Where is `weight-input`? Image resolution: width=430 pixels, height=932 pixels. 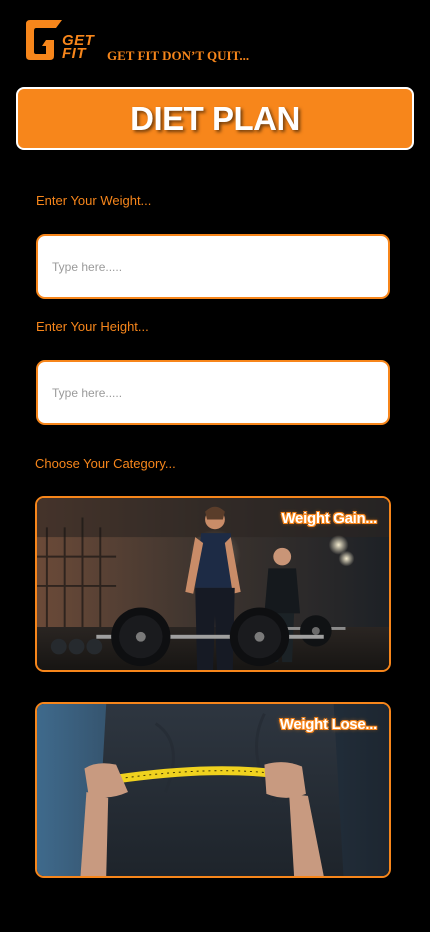
weight-input is located at coordinates (213, 266).